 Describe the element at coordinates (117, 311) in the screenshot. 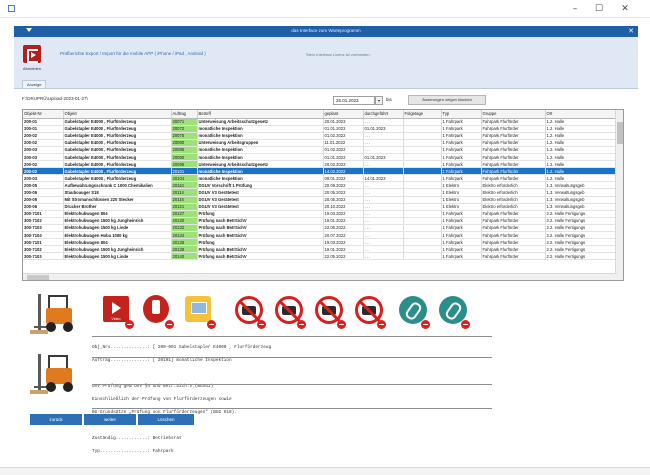

I see `video-icon: Video` at that location.